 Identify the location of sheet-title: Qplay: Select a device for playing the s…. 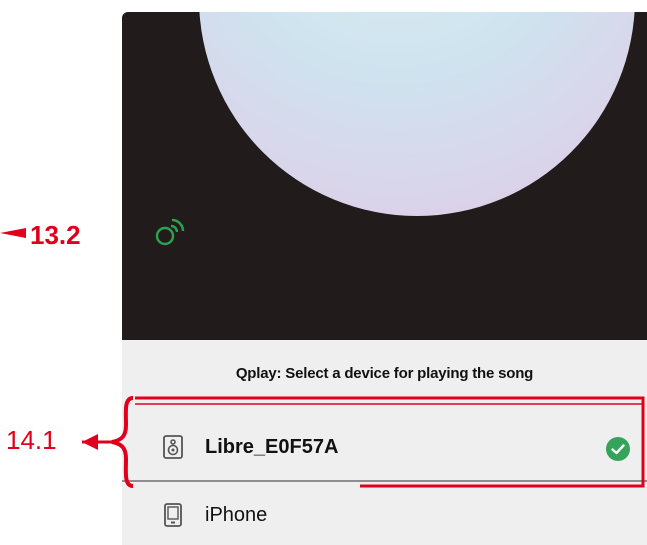
(384, 373).